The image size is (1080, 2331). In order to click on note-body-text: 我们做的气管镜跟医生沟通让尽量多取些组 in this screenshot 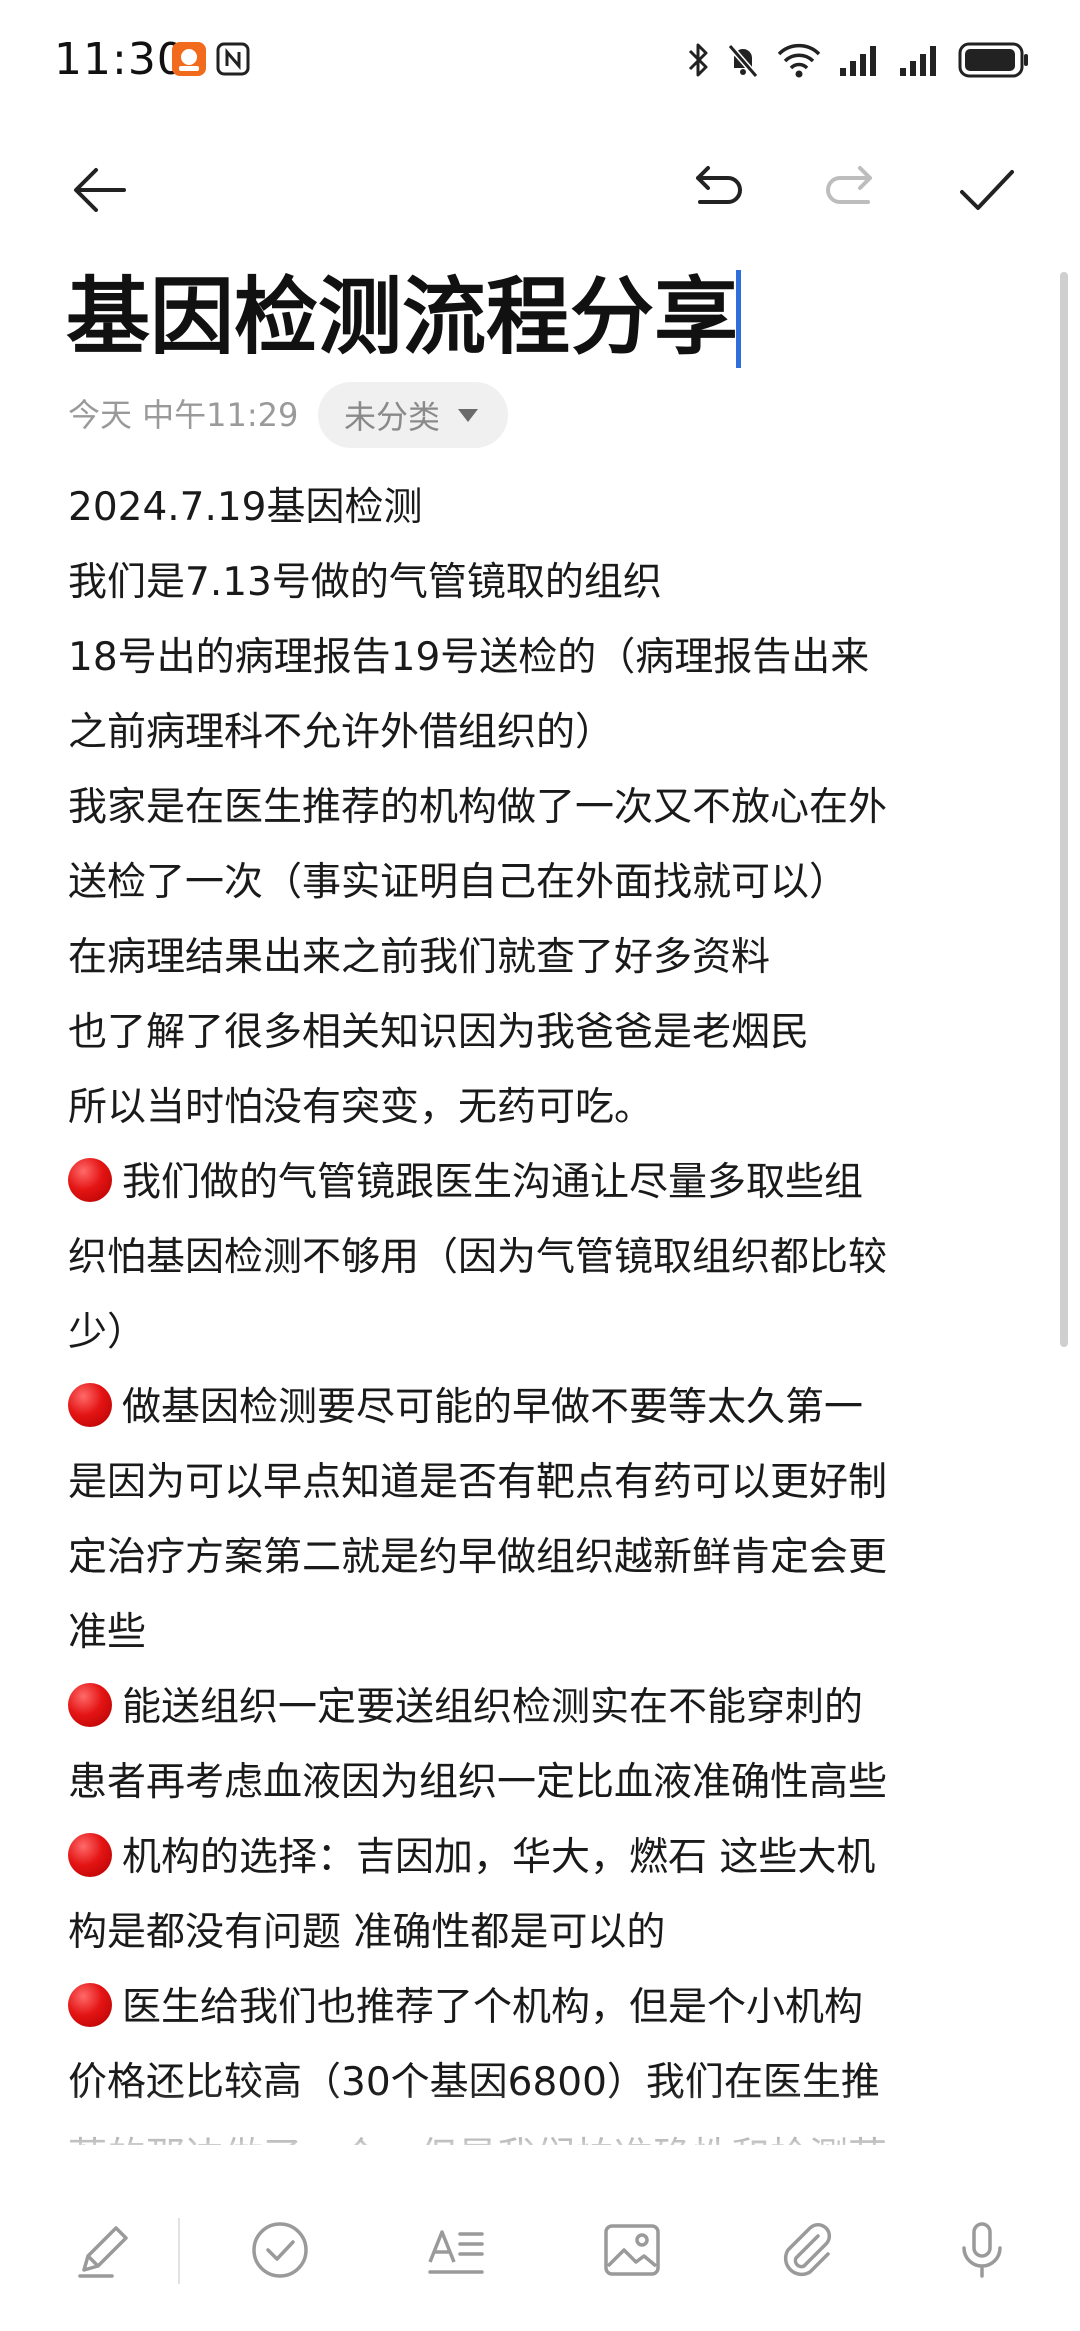, I will do `click(493, 1182)`.